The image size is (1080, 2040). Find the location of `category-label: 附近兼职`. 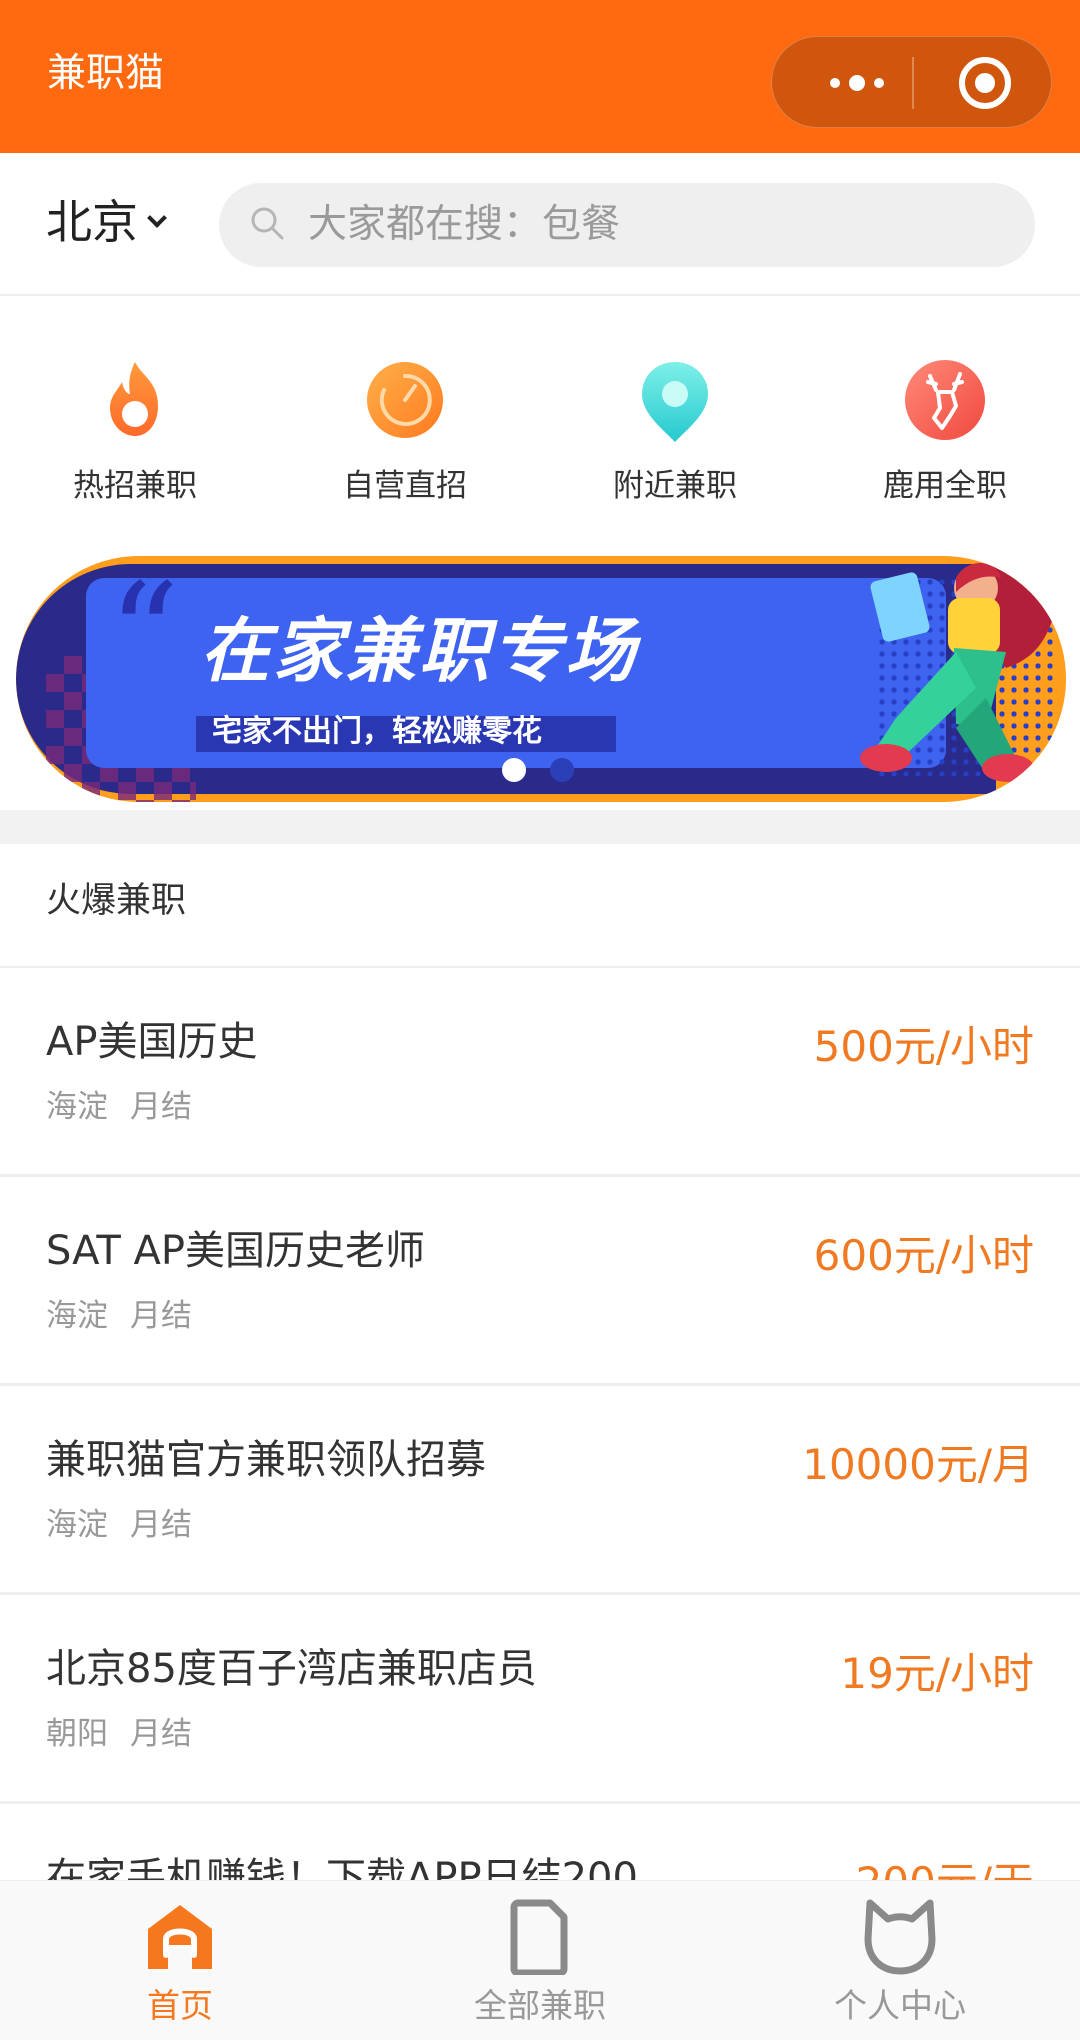

category-label: 附近兼职 is located at coordinates (675, 486).